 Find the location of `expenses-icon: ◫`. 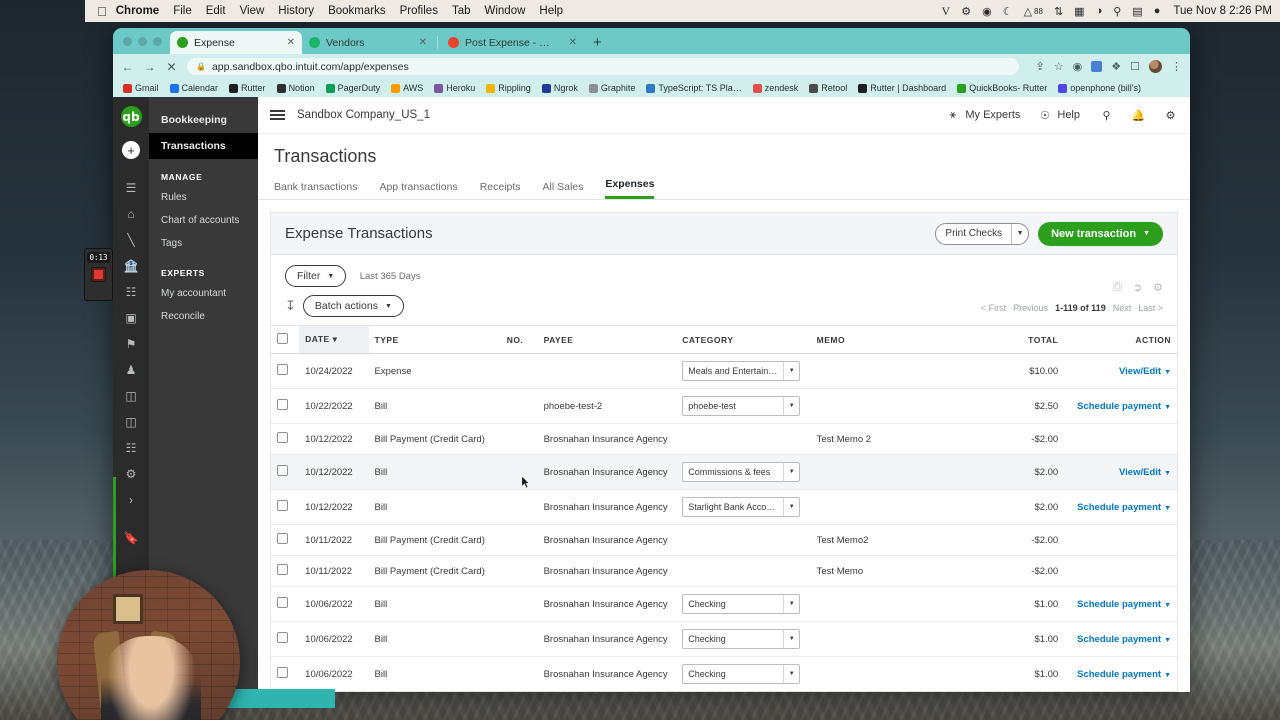

expenses-icon: ◫ is located at coordinates (131, 396).